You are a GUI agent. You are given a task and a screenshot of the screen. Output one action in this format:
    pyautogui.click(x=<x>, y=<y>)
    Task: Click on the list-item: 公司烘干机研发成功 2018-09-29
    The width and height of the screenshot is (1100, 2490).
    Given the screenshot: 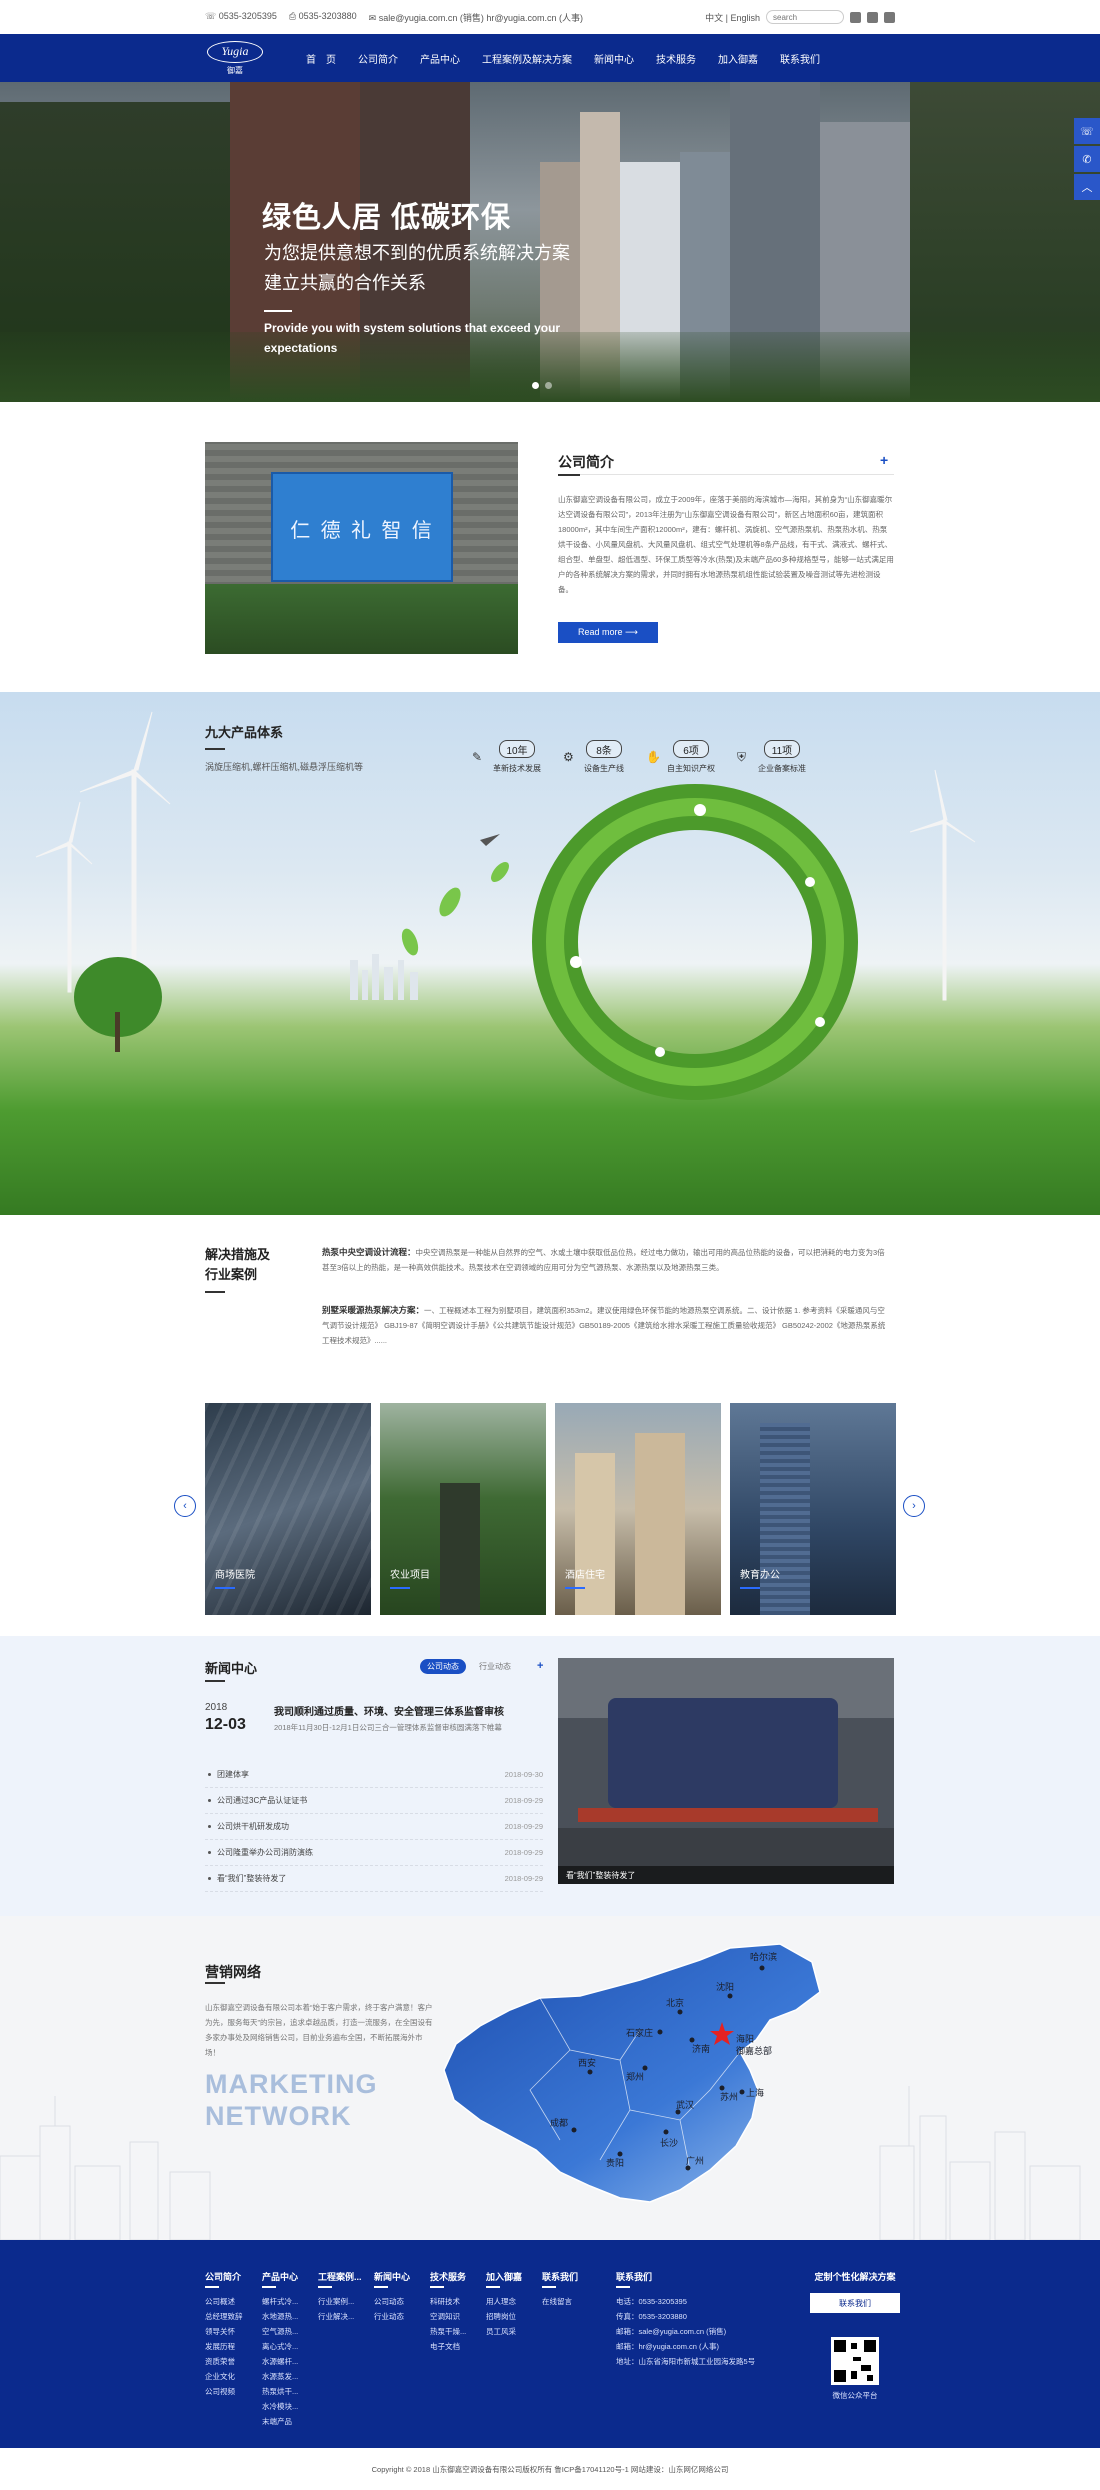 What is the action you would take?
    pyautogui.click(x=374, y=1827)
    